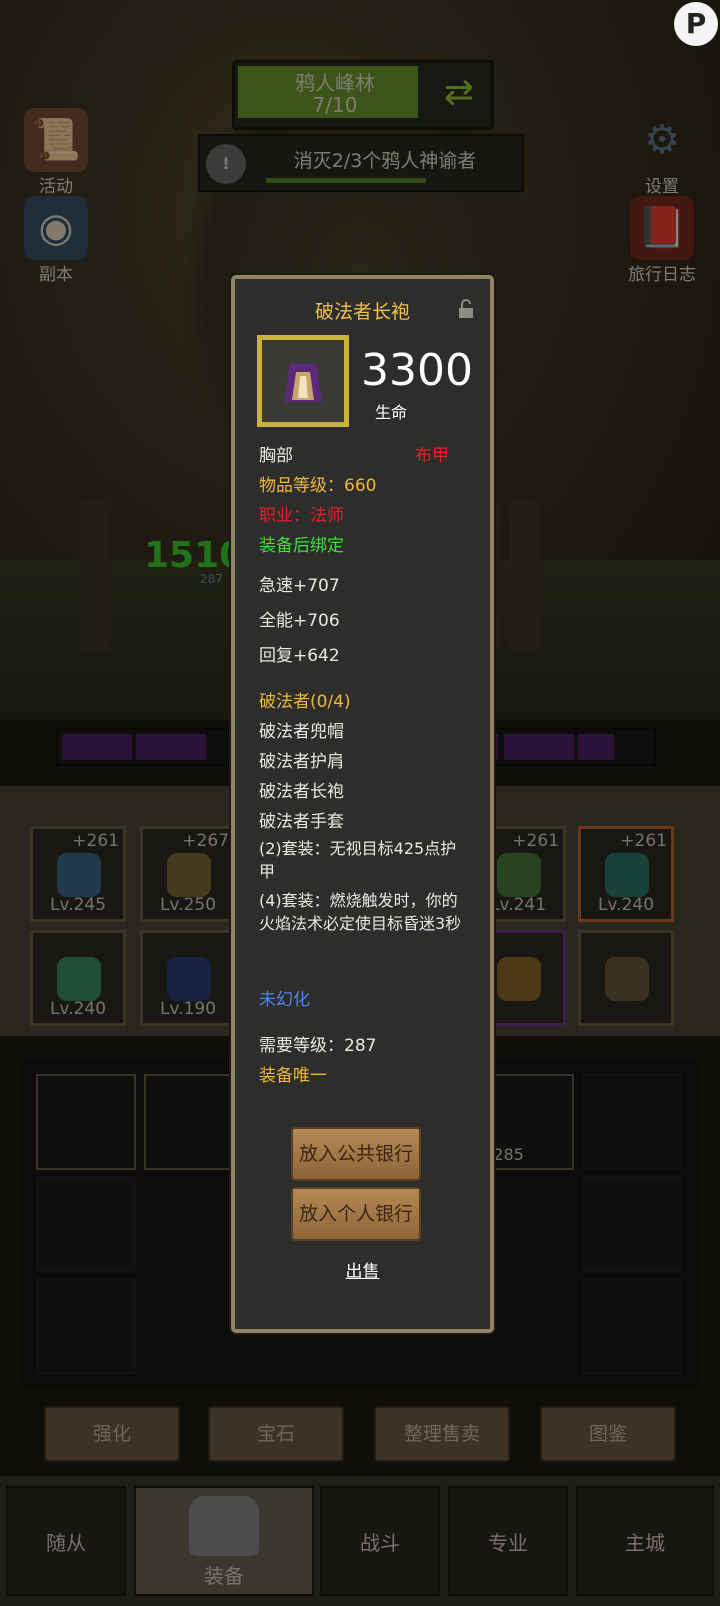 This screenshot has height=1606, width=720. I want to click on activity-label: 活动, so click(56, 187).